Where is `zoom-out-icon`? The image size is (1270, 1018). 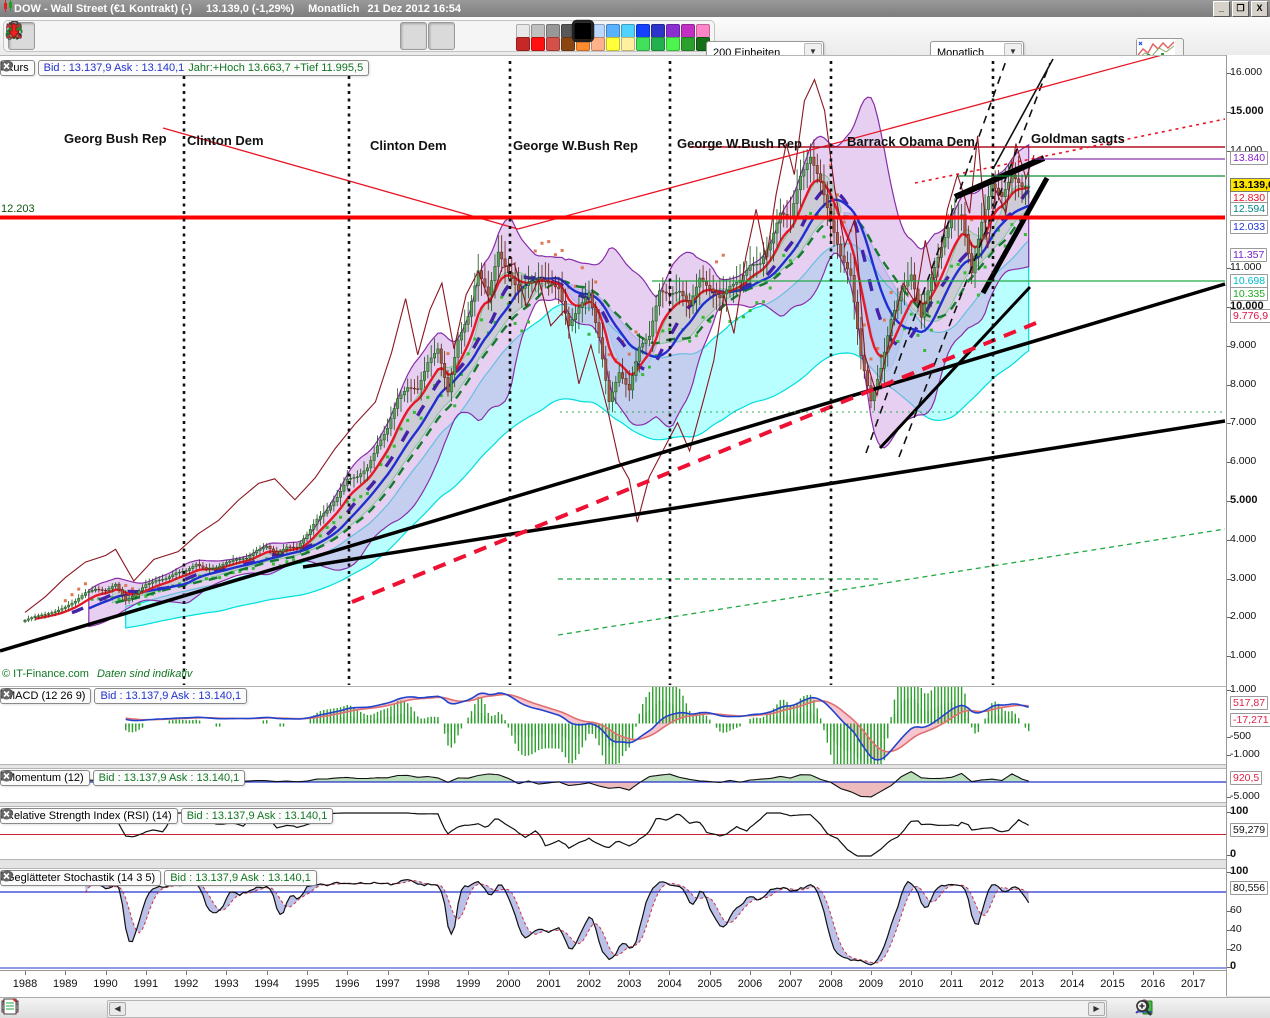 zoom-out-icon is located at coordinates (1183, 1008).